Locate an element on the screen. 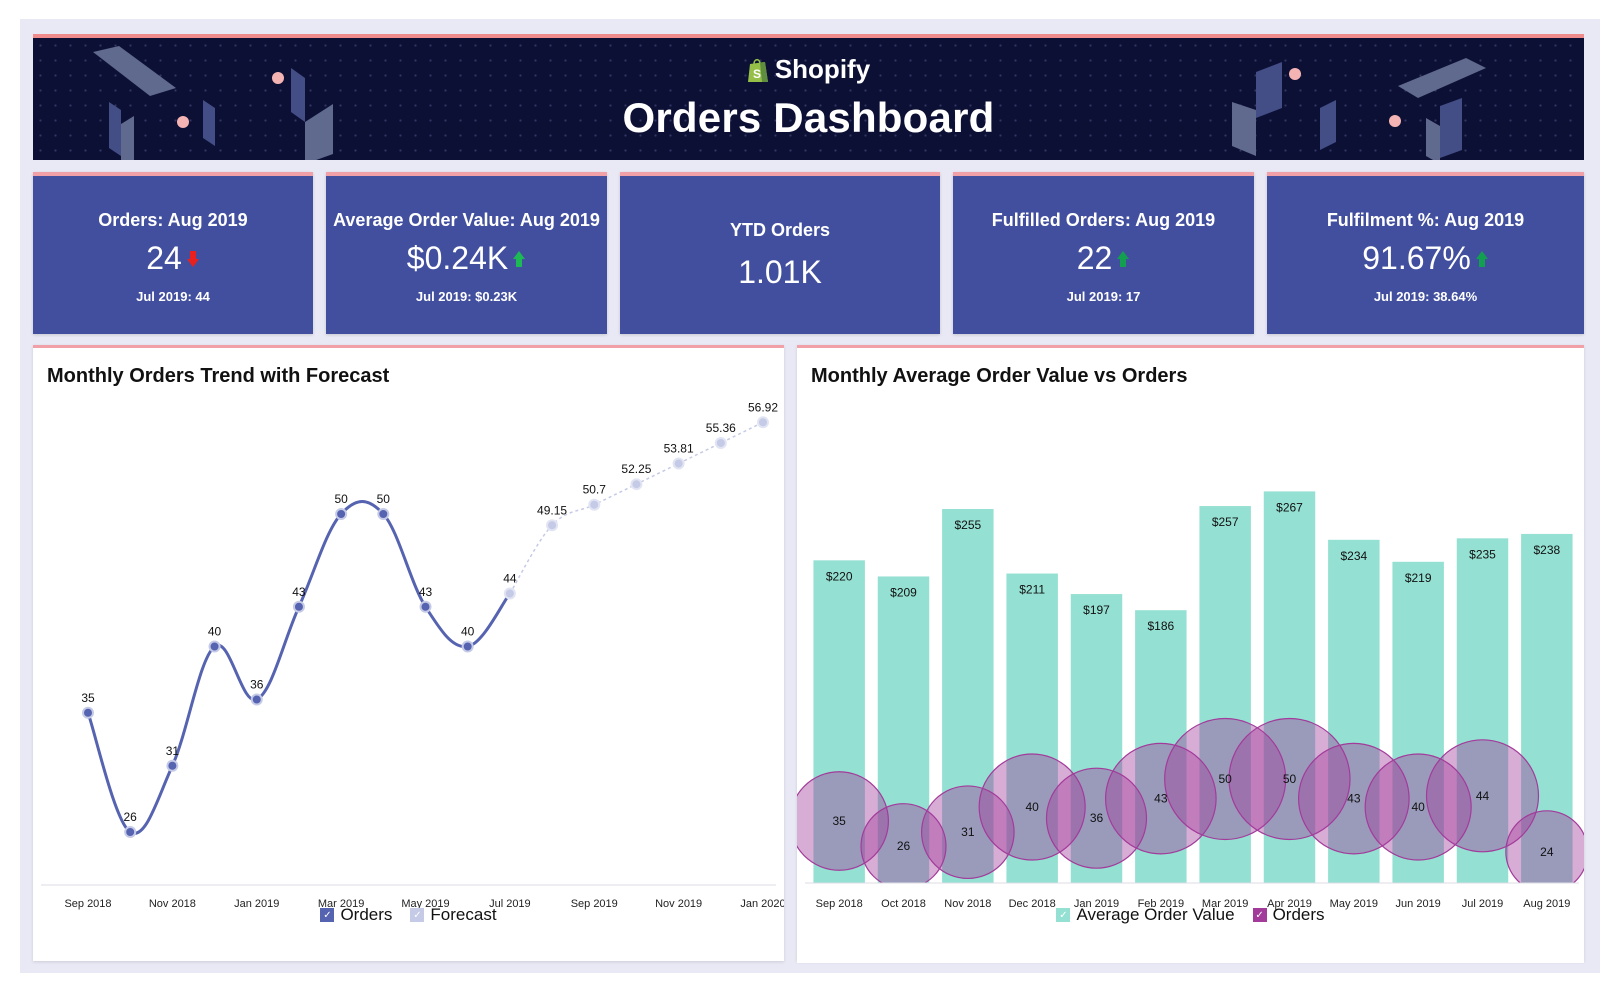  kpi-label: Average Order Value: Aug 2019 is located at coordinates (466, 220).